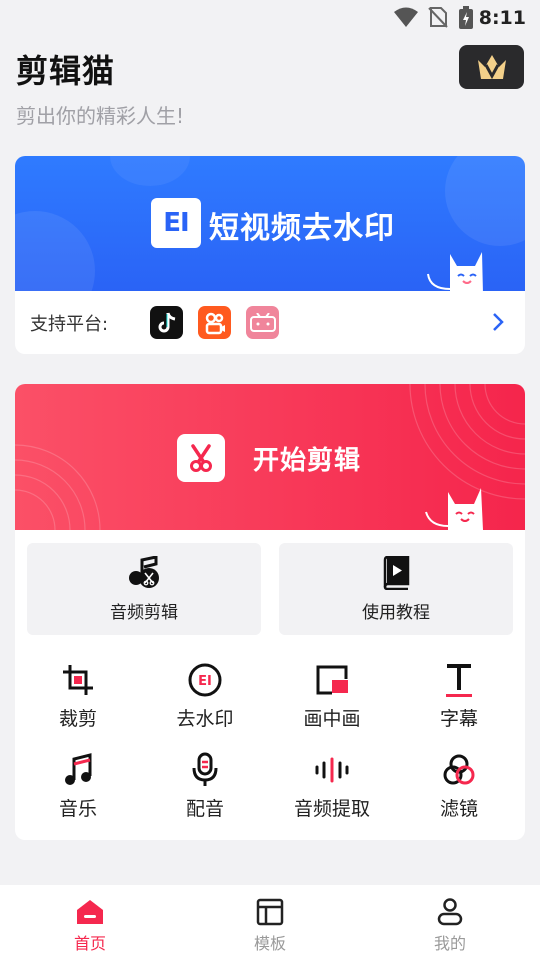  I want to click on start-edit-banner: 开始剪辑, so click(270, 457).